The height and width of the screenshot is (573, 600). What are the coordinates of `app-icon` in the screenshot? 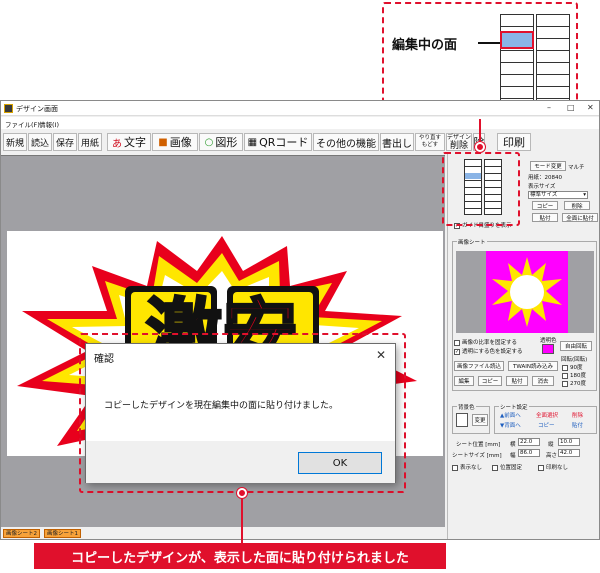 It's located at (8, 108).